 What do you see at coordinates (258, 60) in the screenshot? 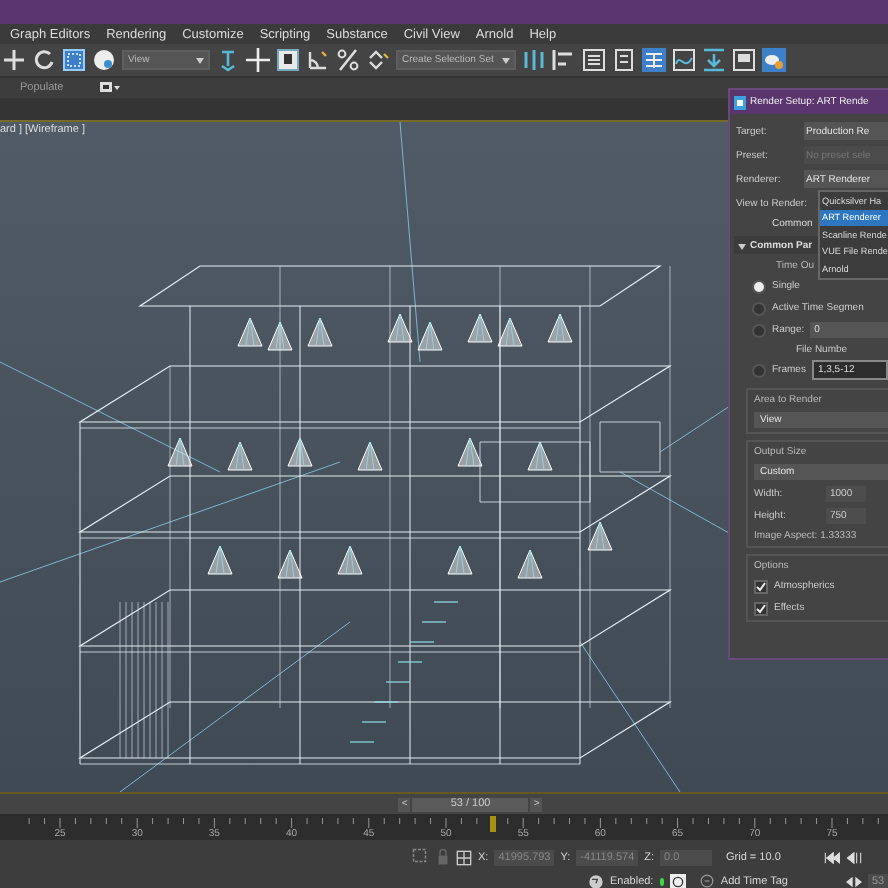
I see `move-icon` at bounding box center [258, 60].